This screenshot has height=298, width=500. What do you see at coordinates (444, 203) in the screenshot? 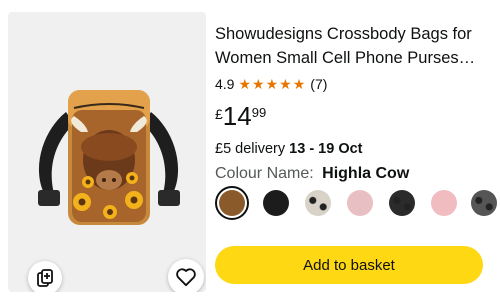
I see `colour-swatch-pink` at bounding box center [444, 203].